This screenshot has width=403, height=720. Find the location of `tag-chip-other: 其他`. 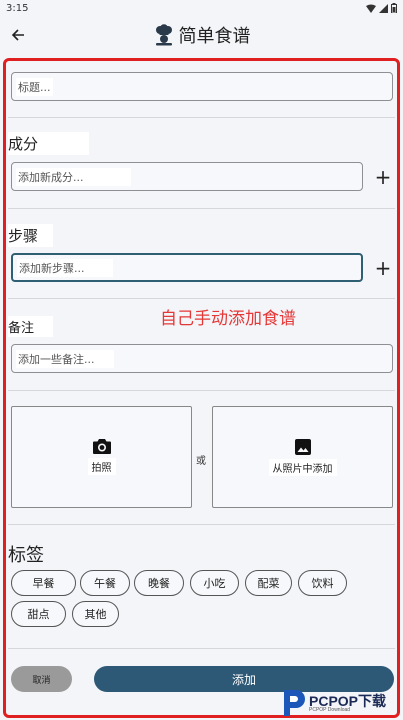

tag-chip-other: 其他 is located at coordinates (95, 614).